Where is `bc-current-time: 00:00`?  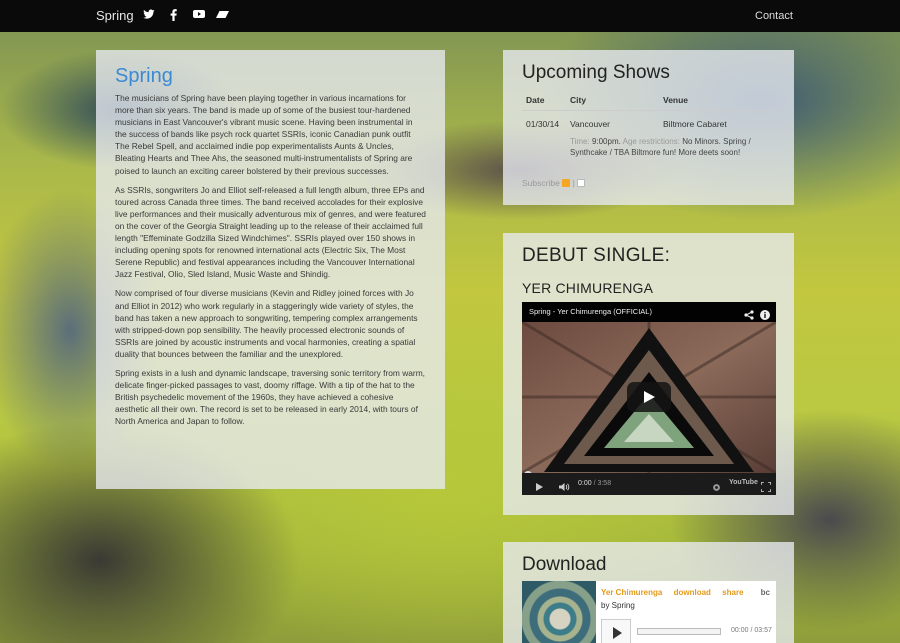 bc-current-time: 00:00 is located at coordinates (740, 630).